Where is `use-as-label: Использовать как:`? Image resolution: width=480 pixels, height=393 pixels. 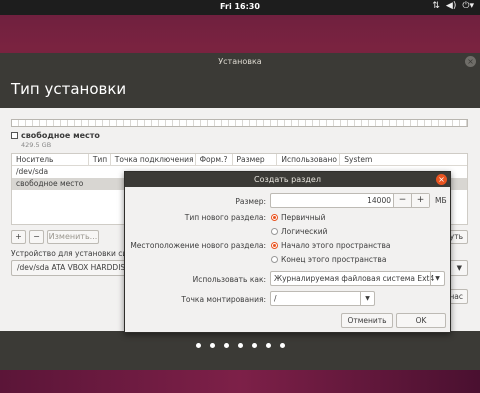
use-as-label: Использовать как: is located at coordinates (229, 279).